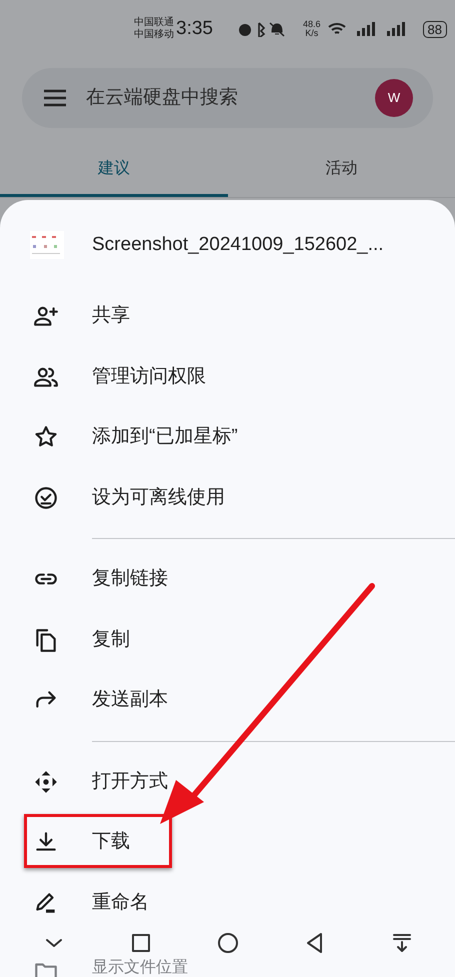 Image resolution: width=455 pixels, height=977 pixels. Describe the element at coordinates (55, 98) in the screenshot. I see `menu-icon` at that location.